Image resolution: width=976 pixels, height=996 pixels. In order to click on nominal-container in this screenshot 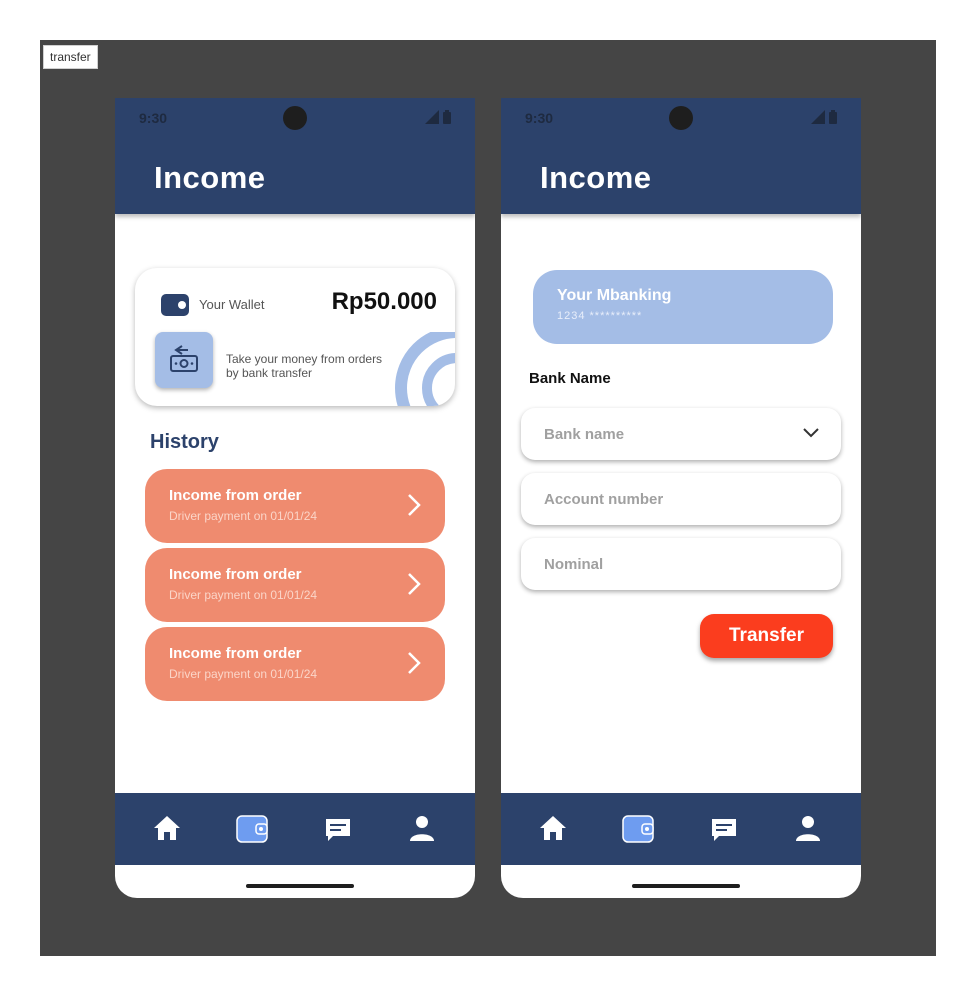, I will do `click(681, 564)`.